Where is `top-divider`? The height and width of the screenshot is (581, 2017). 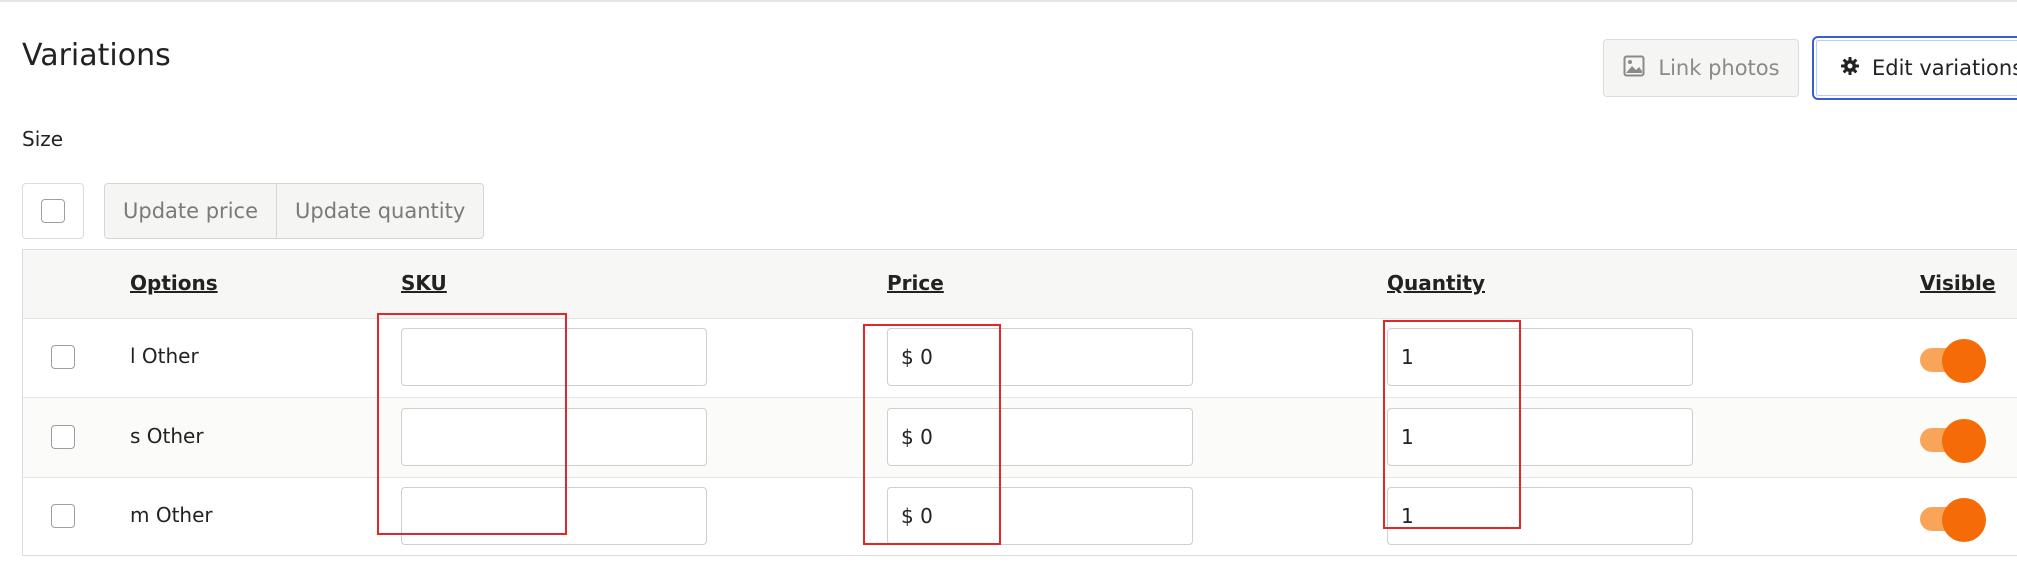 top-divider is located at coordinates (1008, 1).